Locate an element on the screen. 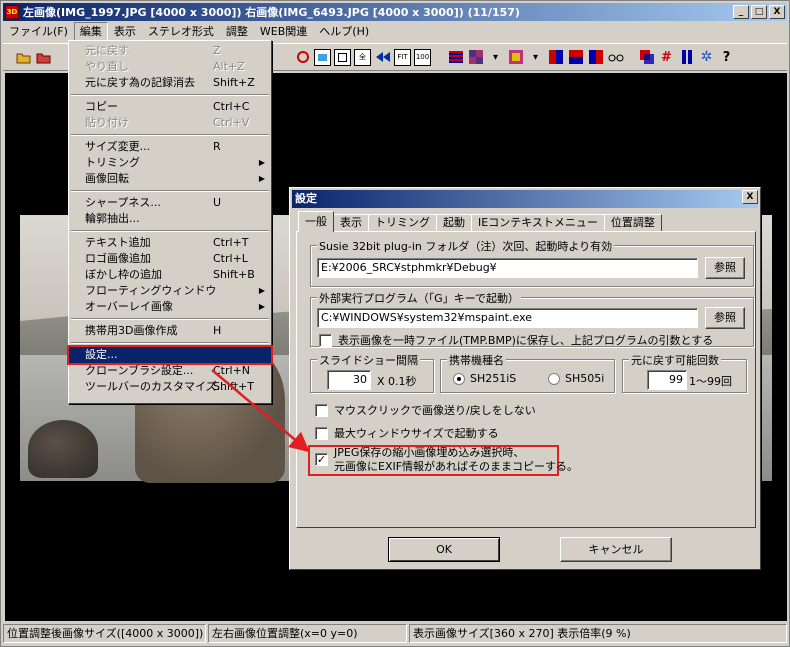 Image resolution: width=790 pixels, height=647 pixels. menu-item-resize: サイズ変更... R is located at coordinates (170, 147).